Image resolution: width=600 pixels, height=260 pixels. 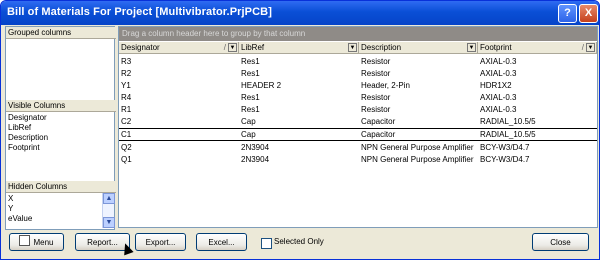 I want to click on cell-libref: HEADER 2, so click(x=261, y=85).